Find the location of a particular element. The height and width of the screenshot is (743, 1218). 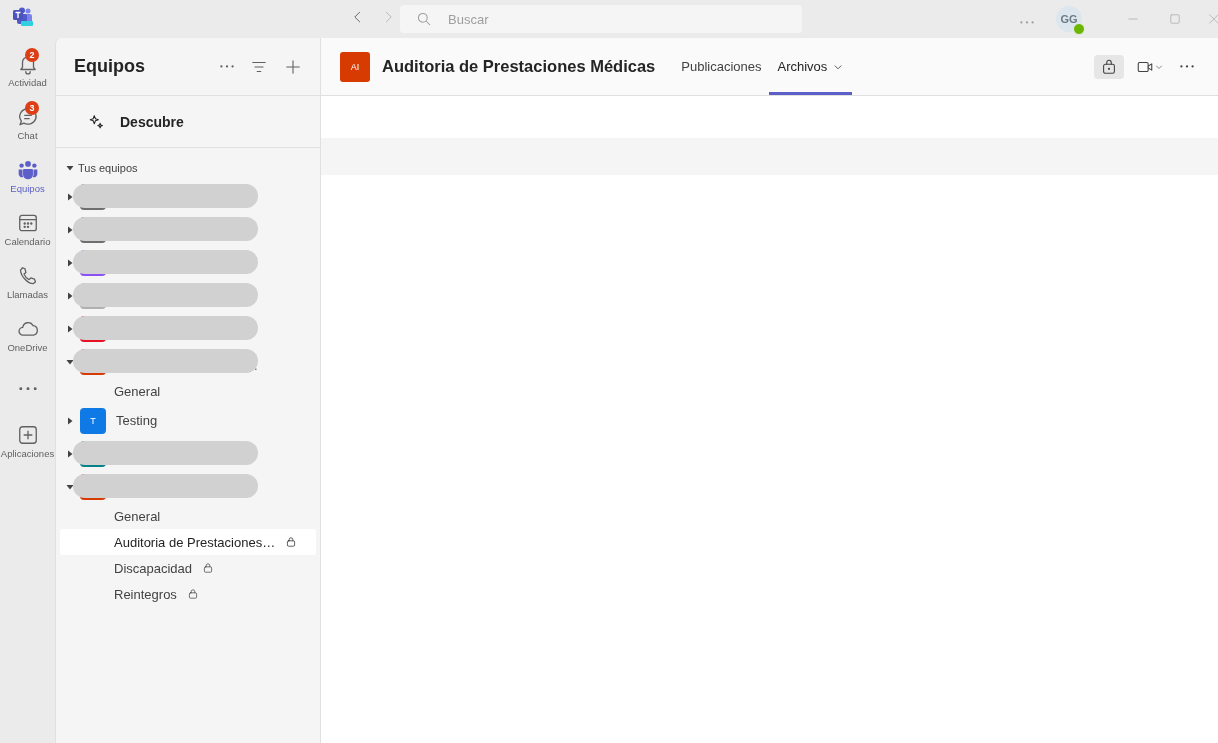

panel-title: Equipos is located at coordinates (110, 66).